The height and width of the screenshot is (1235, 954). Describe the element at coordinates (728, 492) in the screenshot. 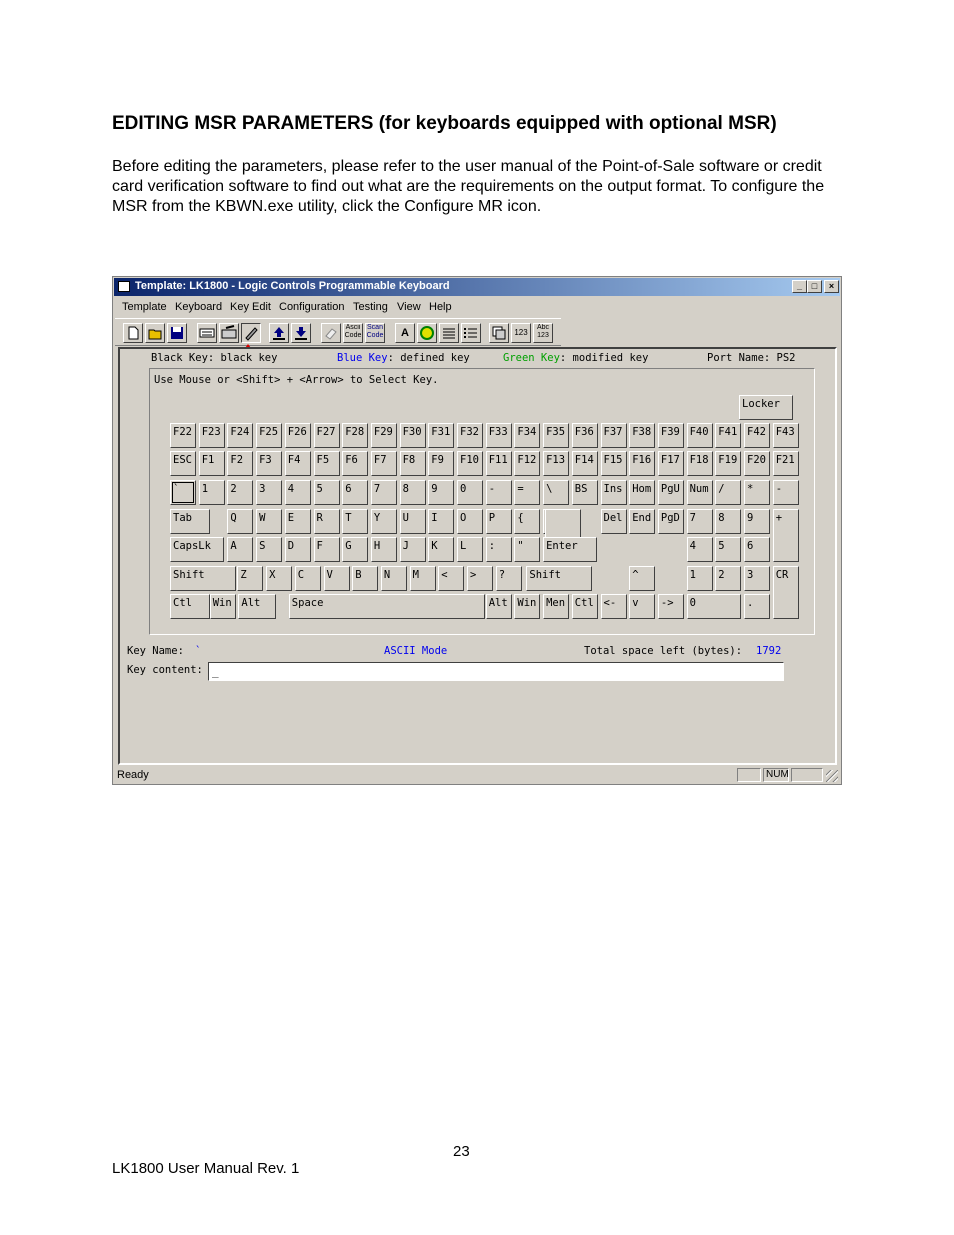

I see `key-sym: /` at that location.